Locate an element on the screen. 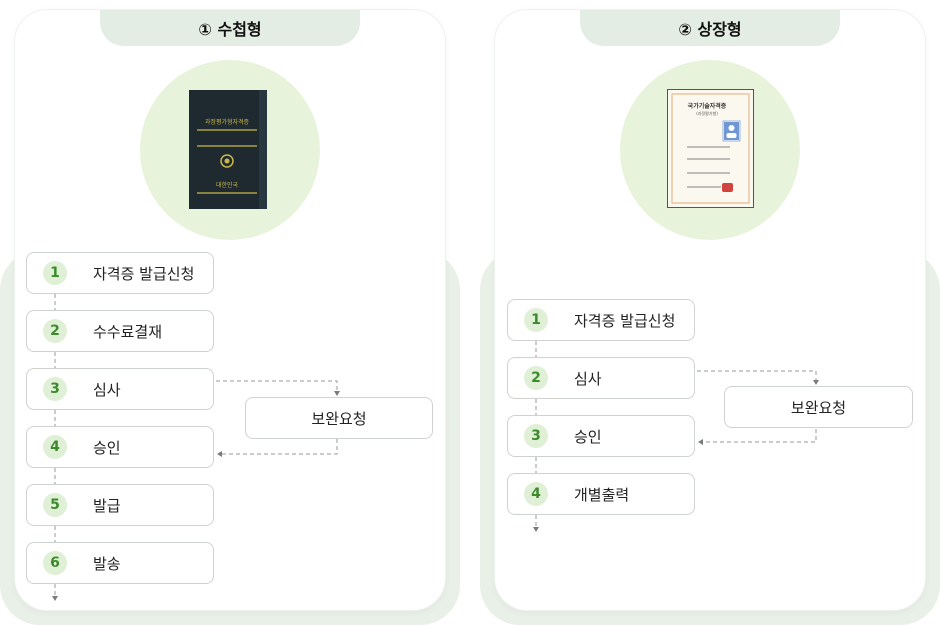 The width and height of the screenshot is (940, 625). step-number: 2 is located at coordinates (536, 378).